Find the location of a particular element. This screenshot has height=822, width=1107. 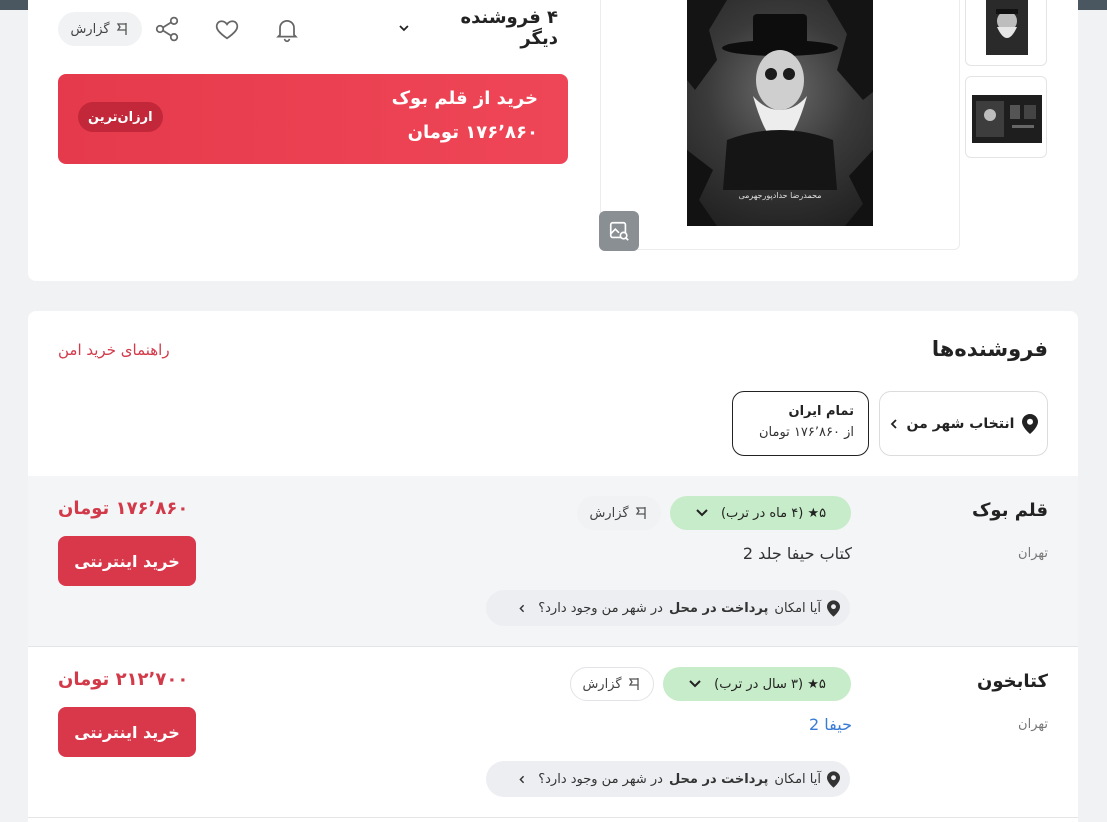

image-search-icon is located at coordinates (619, 231).